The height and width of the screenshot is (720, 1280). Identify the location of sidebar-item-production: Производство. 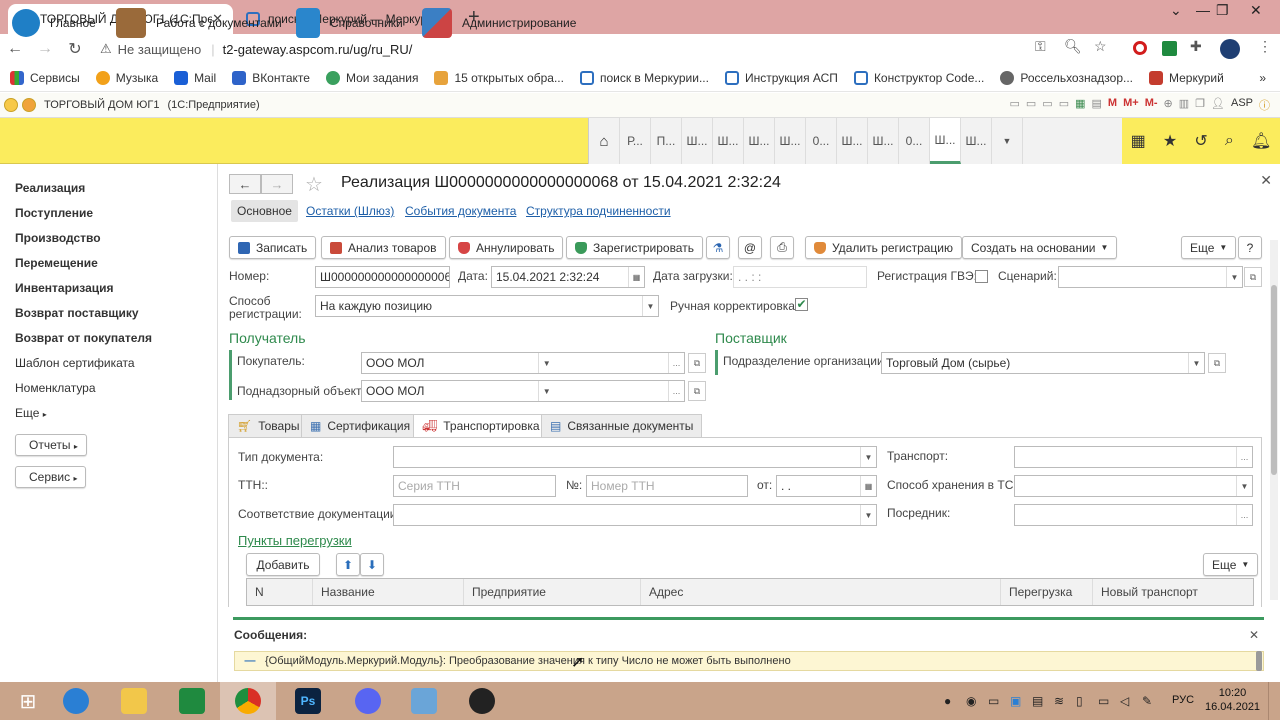
(116, 242).